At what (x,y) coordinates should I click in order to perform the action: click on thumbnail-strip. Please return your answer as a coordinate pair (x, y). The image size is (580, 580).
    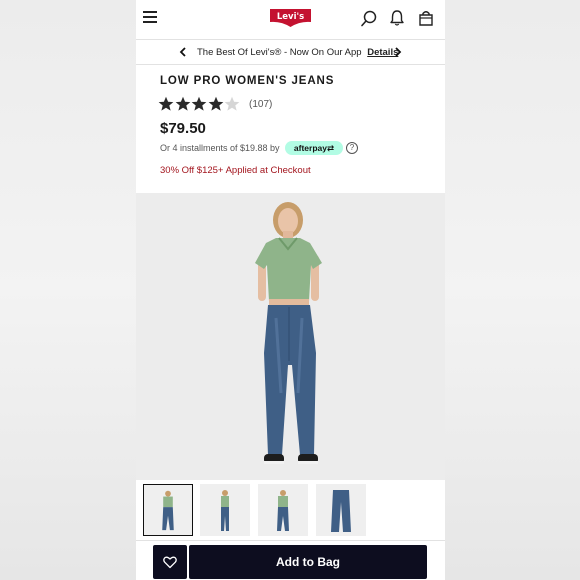
    Looking at the image, I should click on (290, 510).